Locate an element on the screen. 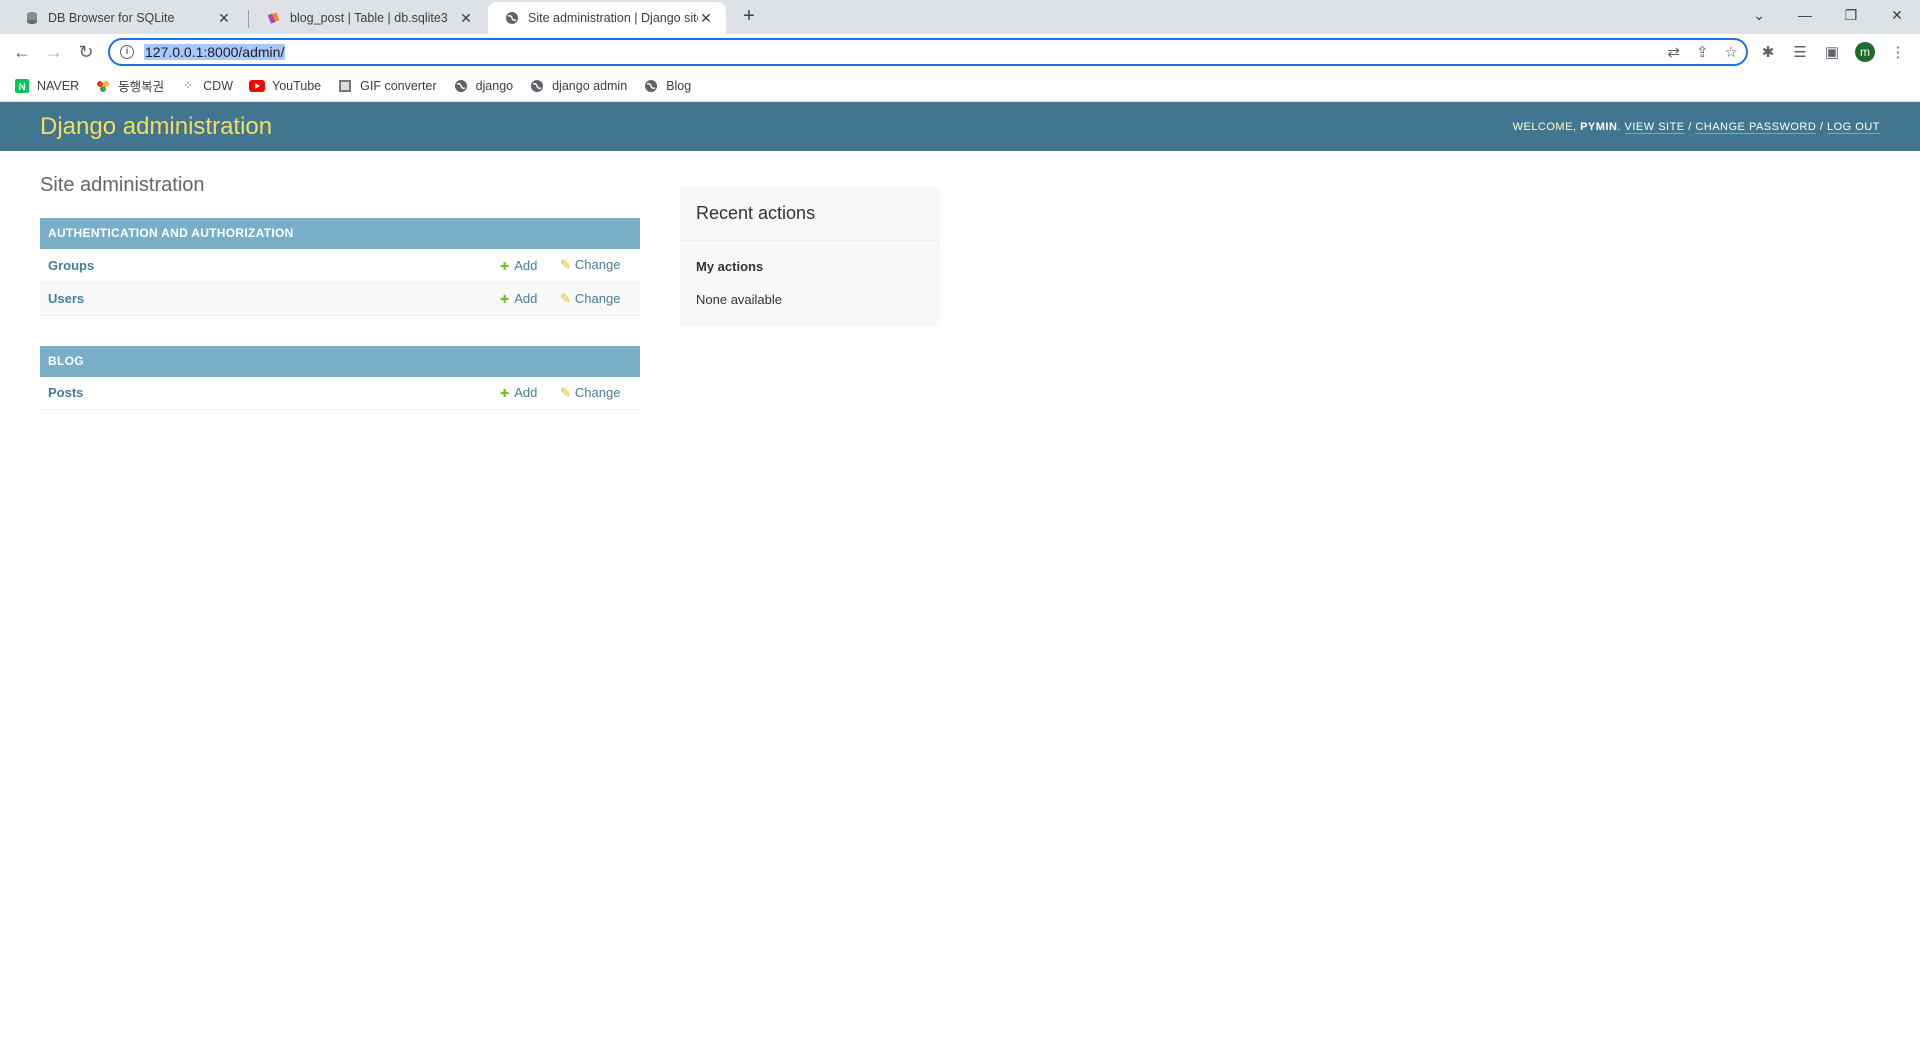 This screenshot has height=1040, width=1920. model-link-posts: Posts is located at coordinates (270, 393).